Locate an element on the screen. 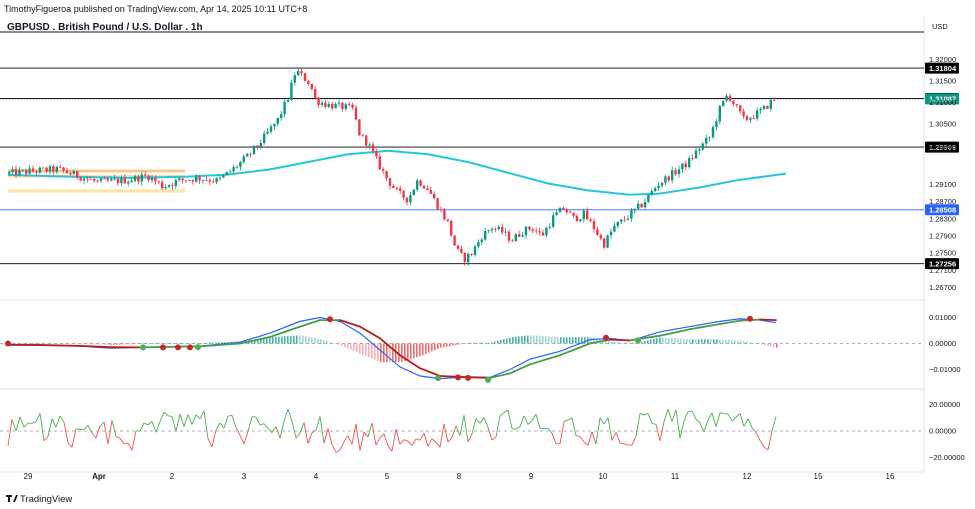  price-axis-tick: 1.29950 is located at coordinates (942, 147).